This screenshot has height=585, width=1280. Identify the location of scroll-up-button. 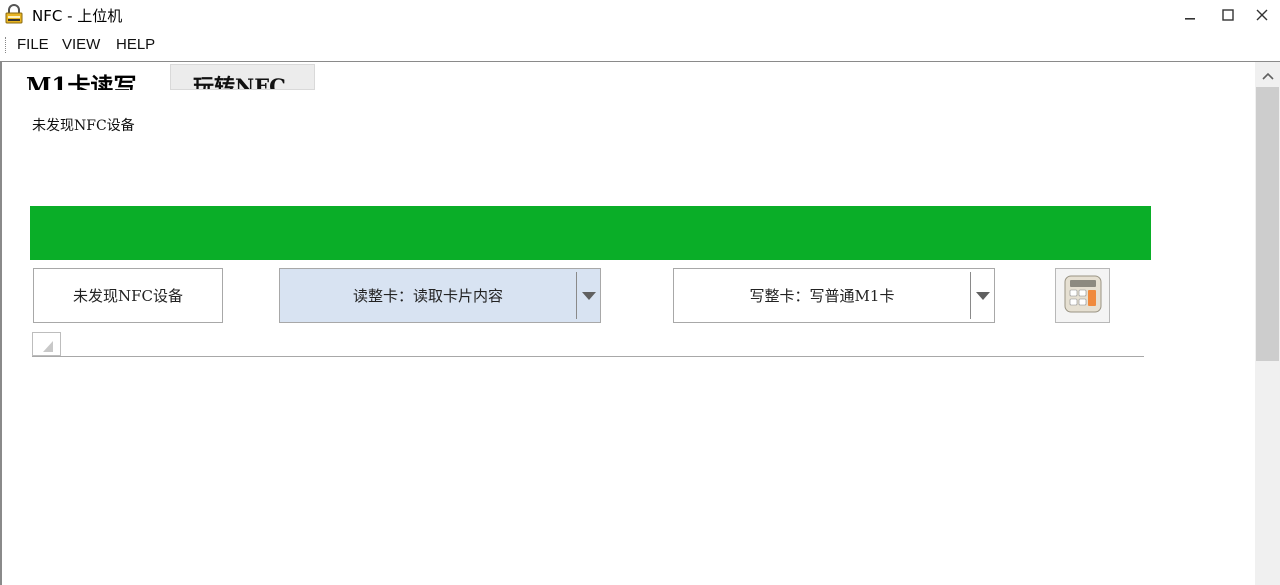
(1267, 74).